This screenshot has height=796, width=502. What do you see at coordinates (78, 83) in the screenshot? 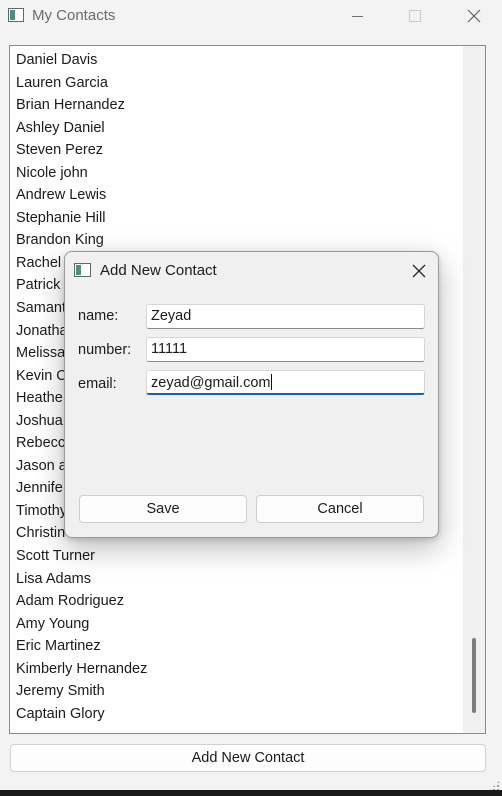
I see `contact-list-item: Lauren Garcia` at bounding box center [78, 83].